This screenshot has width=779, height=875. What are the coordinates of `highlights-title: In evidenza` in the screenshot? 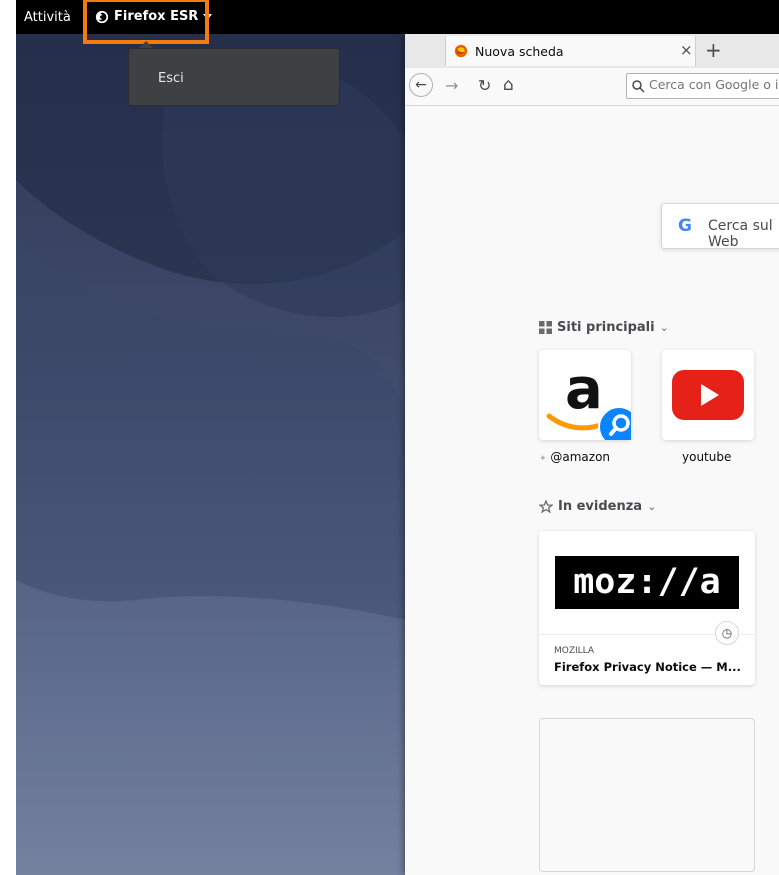 It's located at (600, 506).